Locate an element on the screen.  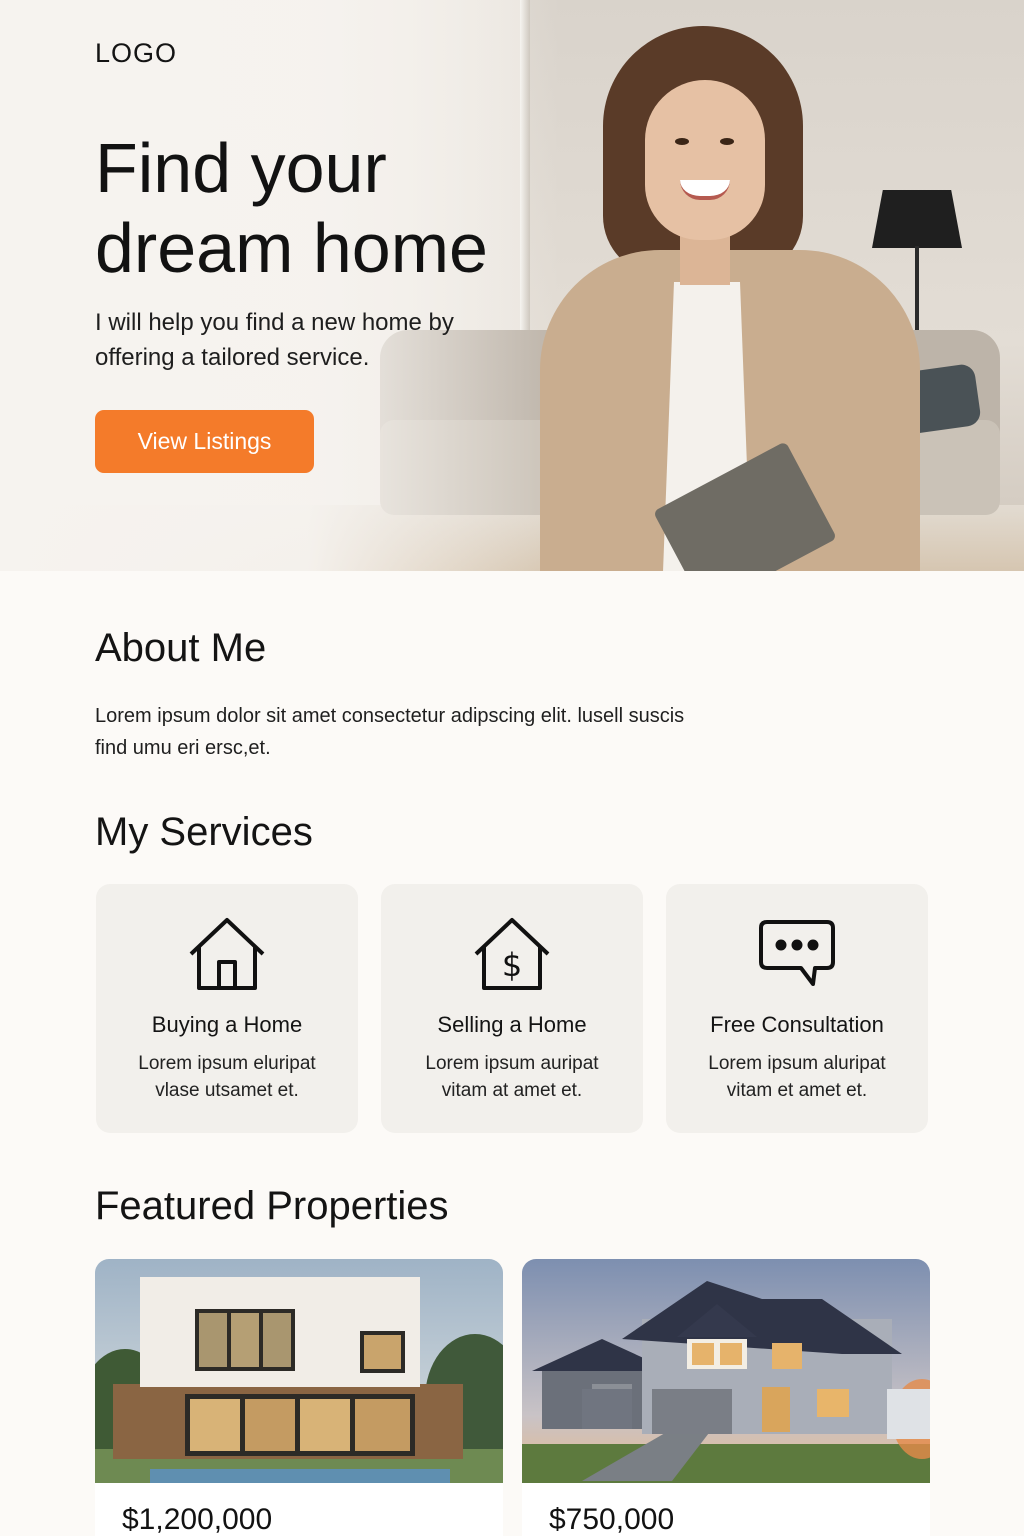
property-photo-modern is located at coordinates (299, 1371).